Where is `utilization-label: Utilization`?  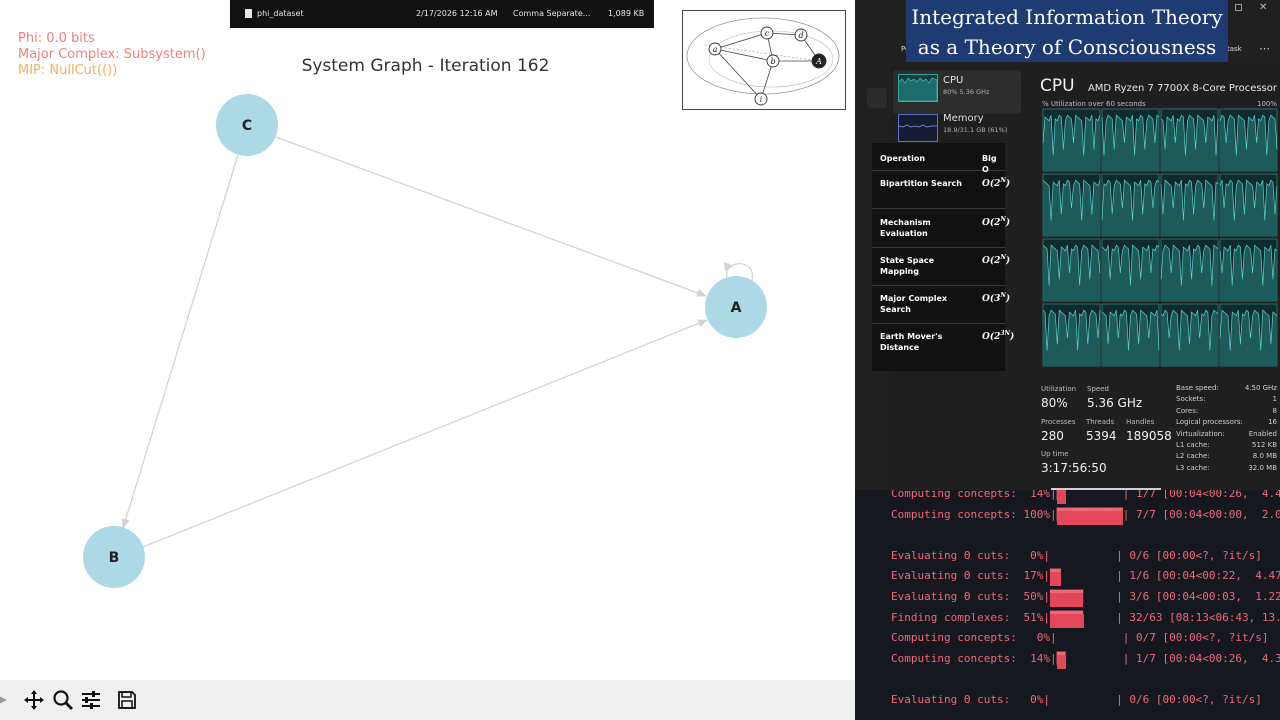 utilization-label: Utilization is located at coordinates (1059, 389).